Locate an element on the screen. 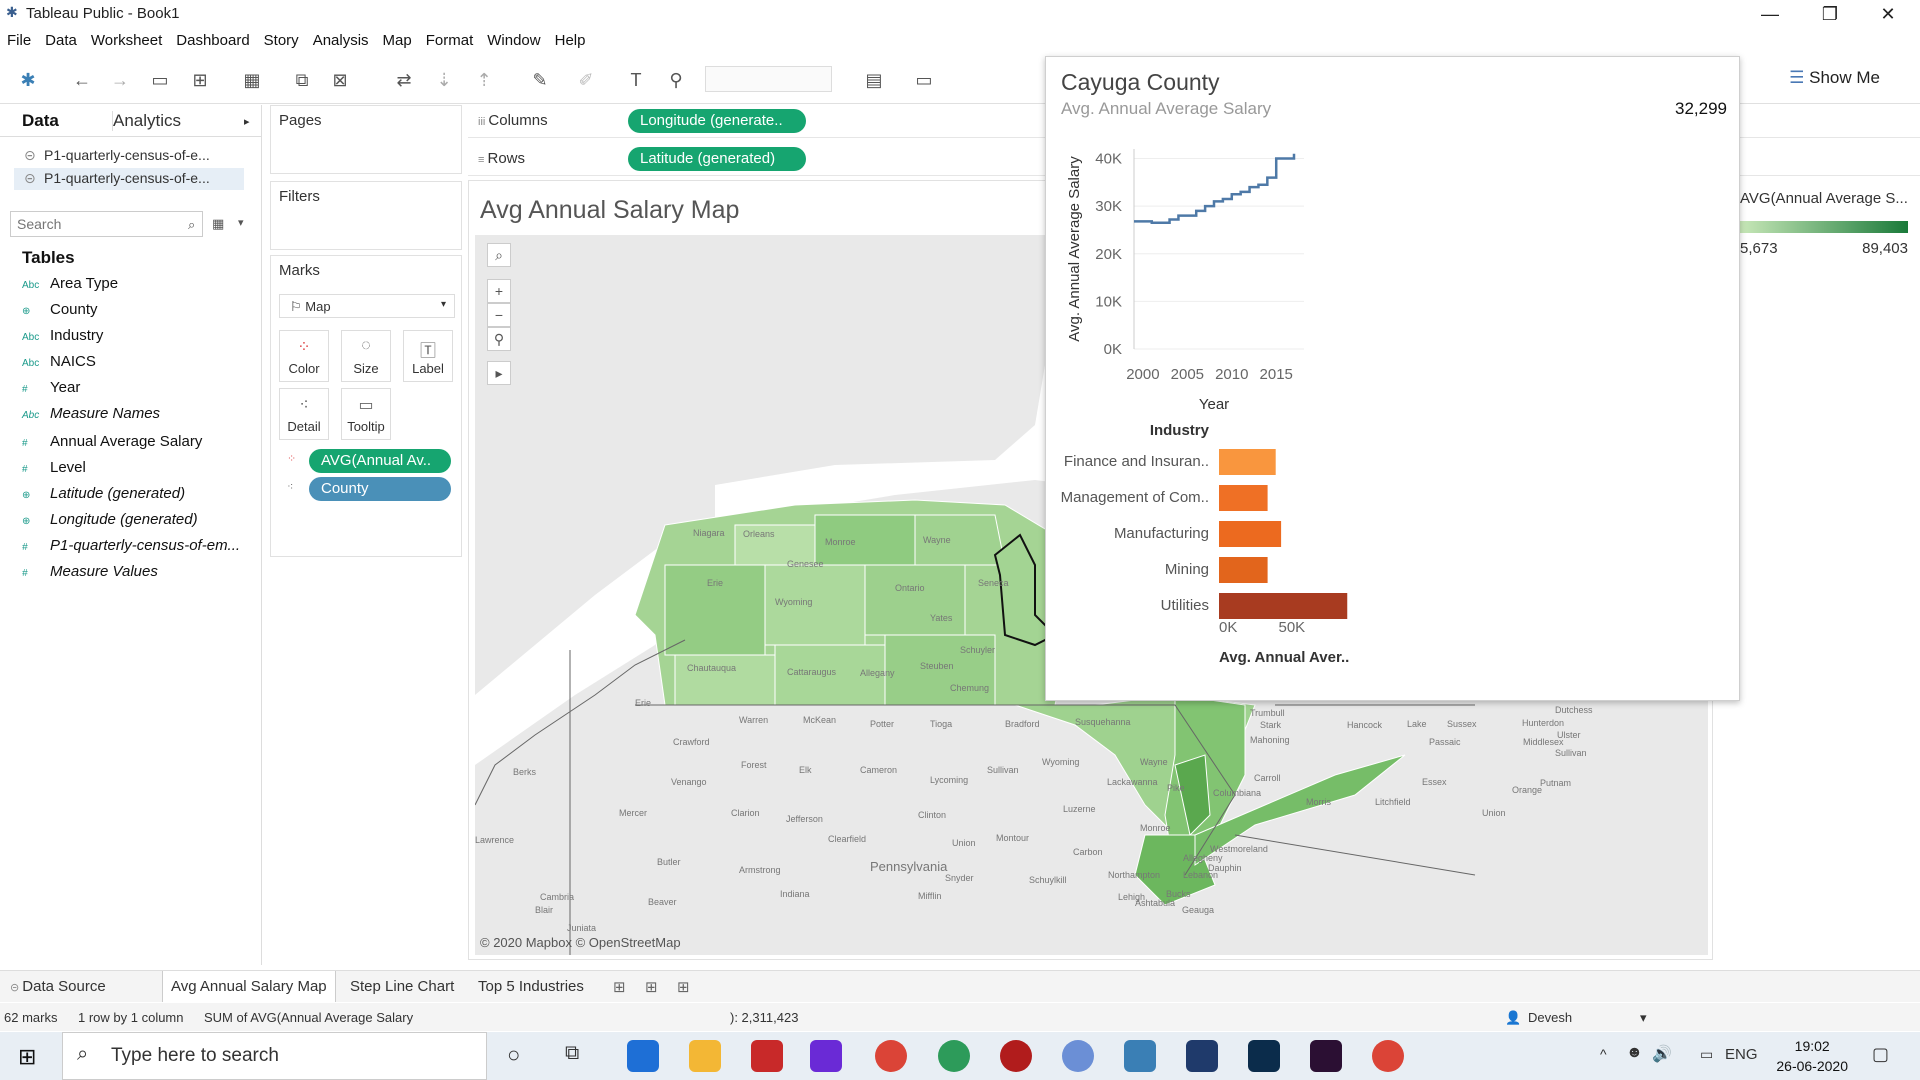 Image resolution: width=1920 pixels, height=1080 pixels. new-worksheet-tab-icon: ⊞ is located at coordinates (619, 987).